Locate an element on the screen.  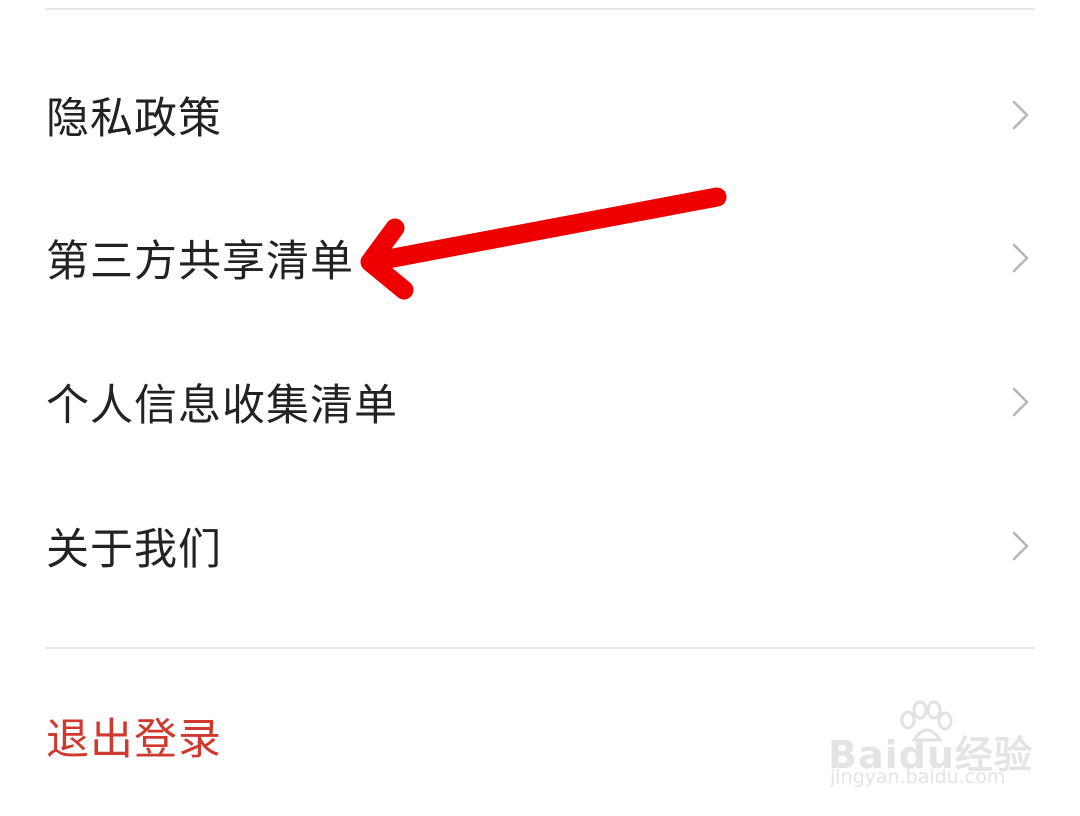
bottom-divider is located at coordinates (540, 648).